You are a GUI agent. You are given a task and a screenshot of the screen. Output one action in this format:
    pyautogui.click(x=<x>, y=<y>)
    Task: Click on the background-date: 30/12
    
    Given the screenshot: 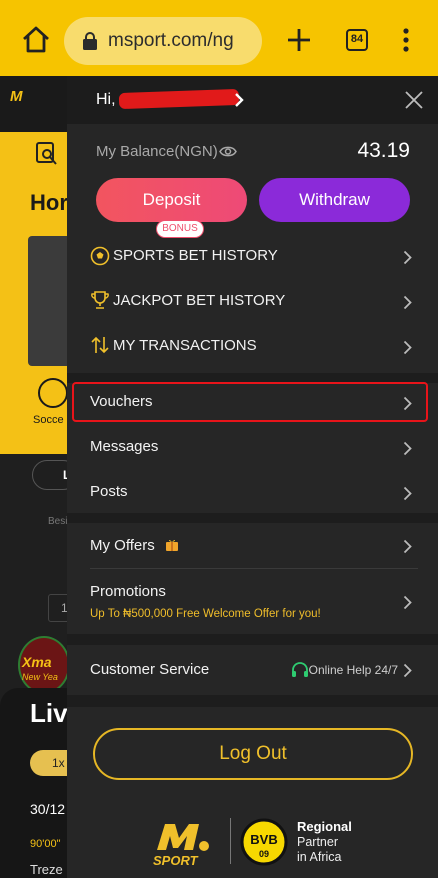 What is the action you would take?
    pyautogui.click(x=48, y=809)
    